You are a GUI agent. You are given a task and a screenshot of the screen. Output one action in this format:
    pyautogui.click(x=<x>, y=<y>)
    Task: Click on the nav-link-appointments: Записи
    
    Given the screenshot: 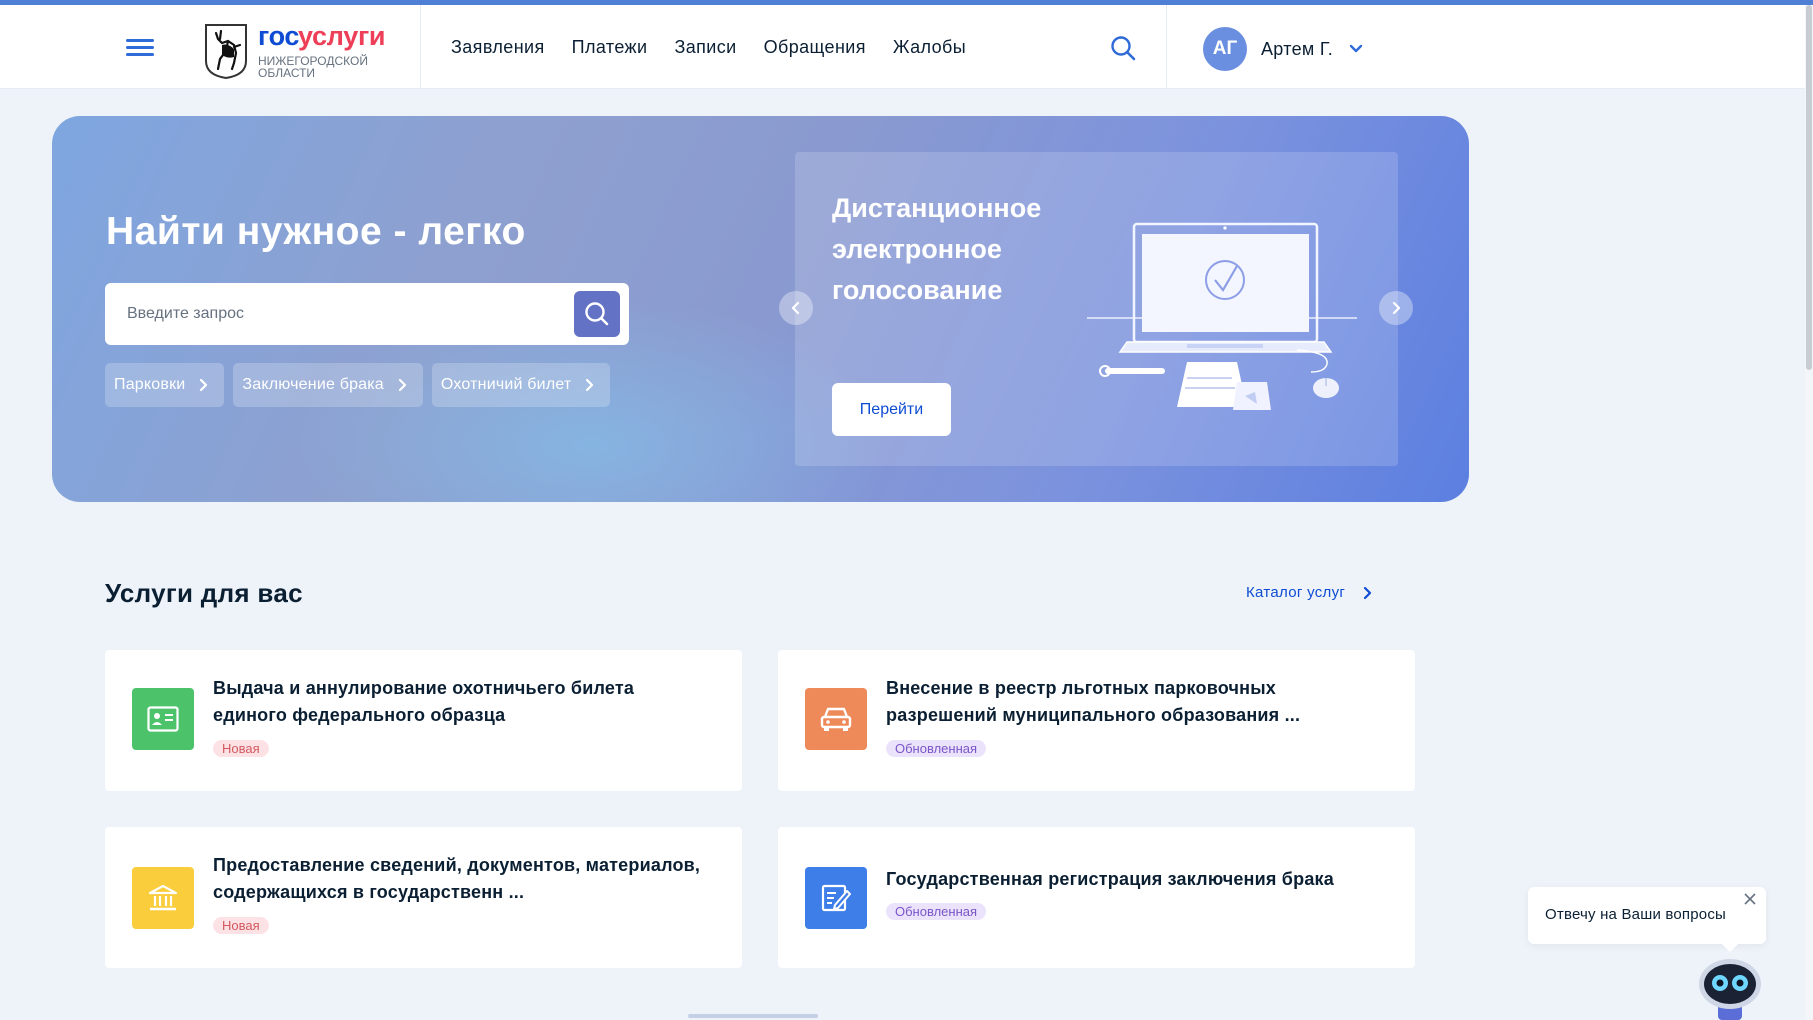 What is the action you would take?
    pyautogui.click(x=705, y=47)
    